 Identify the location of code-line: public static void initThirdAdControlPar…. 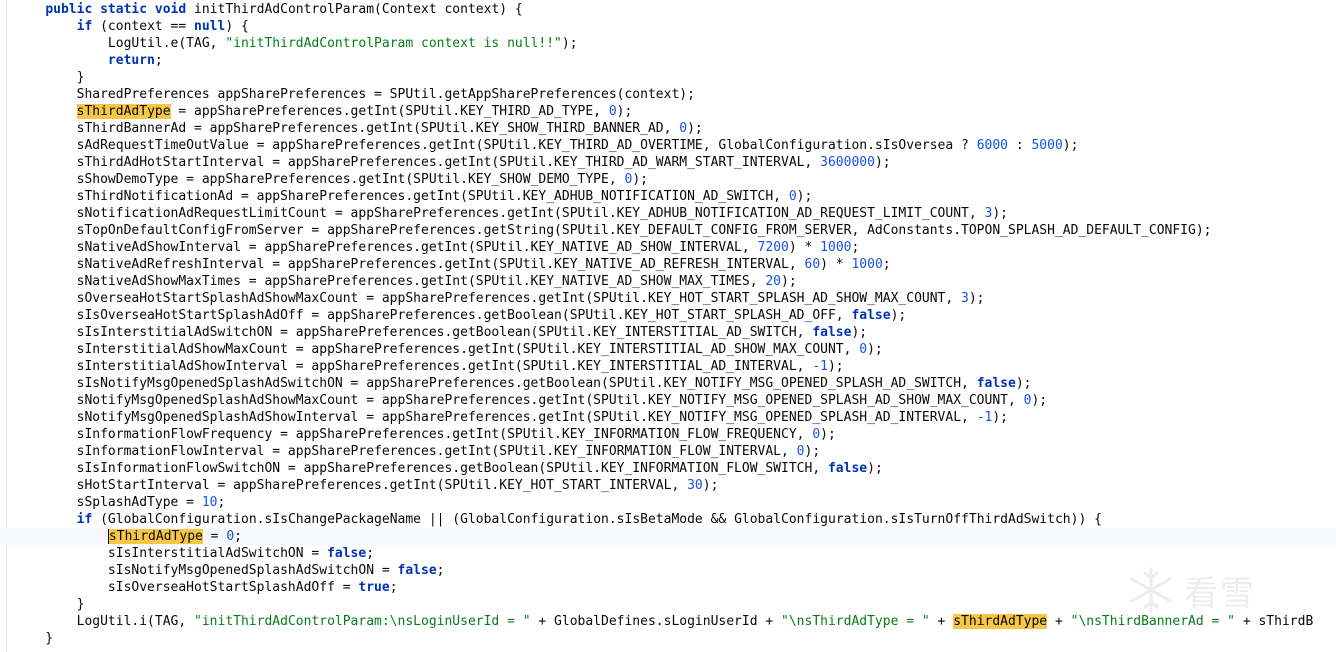
(668, 9).